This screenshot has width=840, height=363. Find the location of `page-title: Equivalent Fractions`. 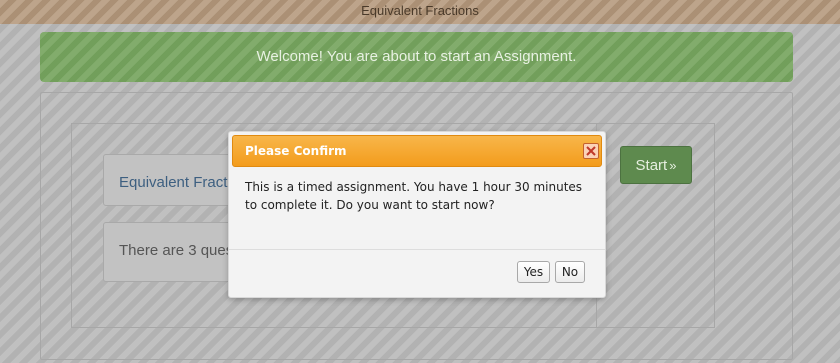

page-title: Equivalent Fractions is located at coordinates (420, 10).